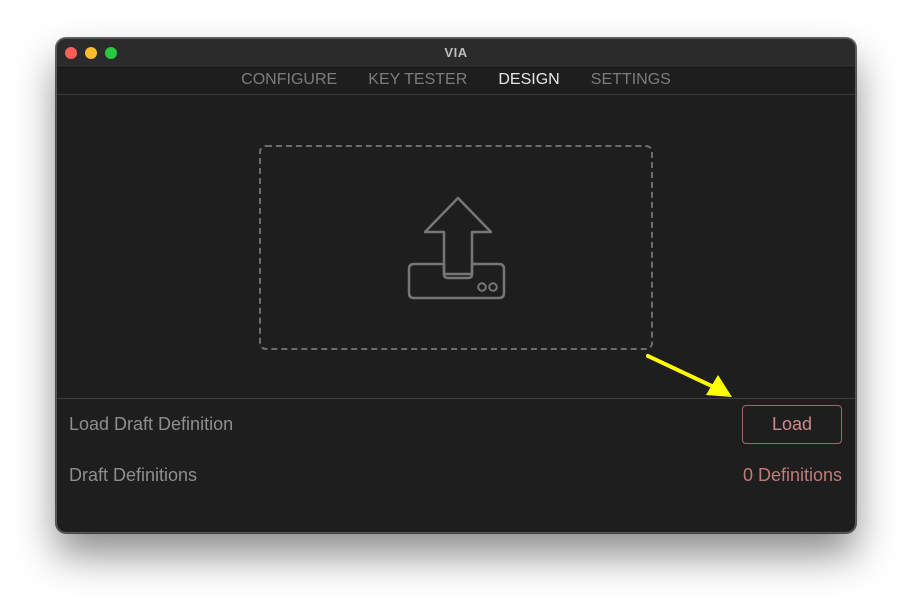 The width and height of the screenshot is (910, 606). Describe the element at coordinates (151, 424) in the screenshot. I see `load-draft-definition-label: Load Draft Definition` at that location.